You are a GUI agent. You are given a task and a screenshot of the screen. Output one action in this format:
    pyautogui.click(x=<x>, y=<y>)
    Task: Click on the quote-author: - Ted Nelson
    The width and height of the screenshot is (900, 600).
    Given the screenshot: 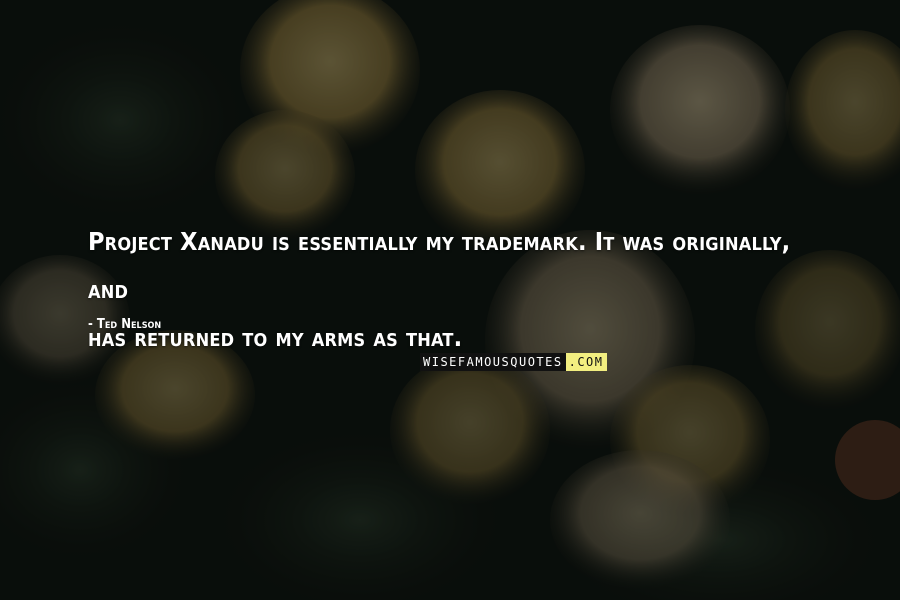 What is the action you would take?
    pyautogui.click(x=125, y=324)
    